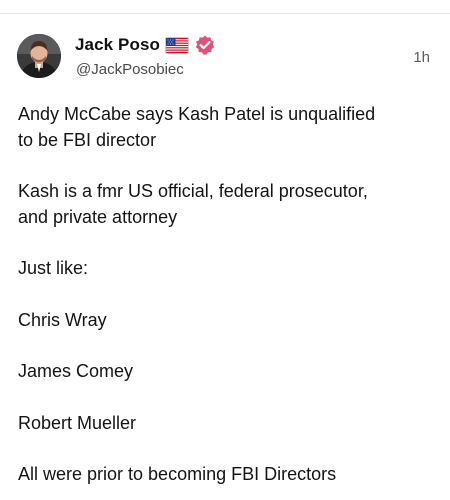  What do you see at coordinates (76, 371) in the screenshot?
I see `post-text-line: James Comey` at bounding box center [76, 371].